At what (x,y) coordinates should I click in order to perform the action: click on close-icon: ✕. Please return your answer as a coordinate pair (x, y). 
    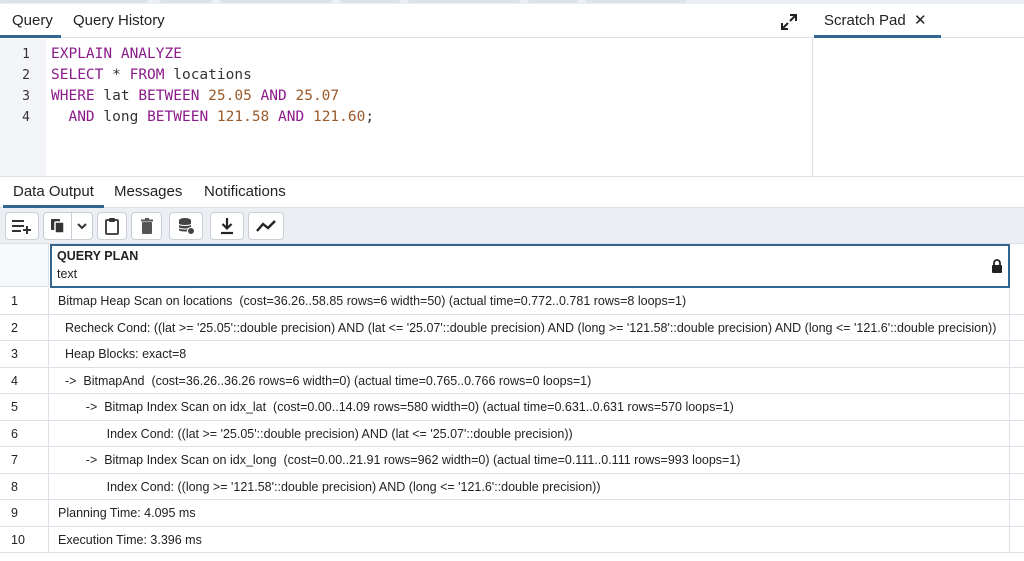
    Looking at the image, I should click on (920, 21).